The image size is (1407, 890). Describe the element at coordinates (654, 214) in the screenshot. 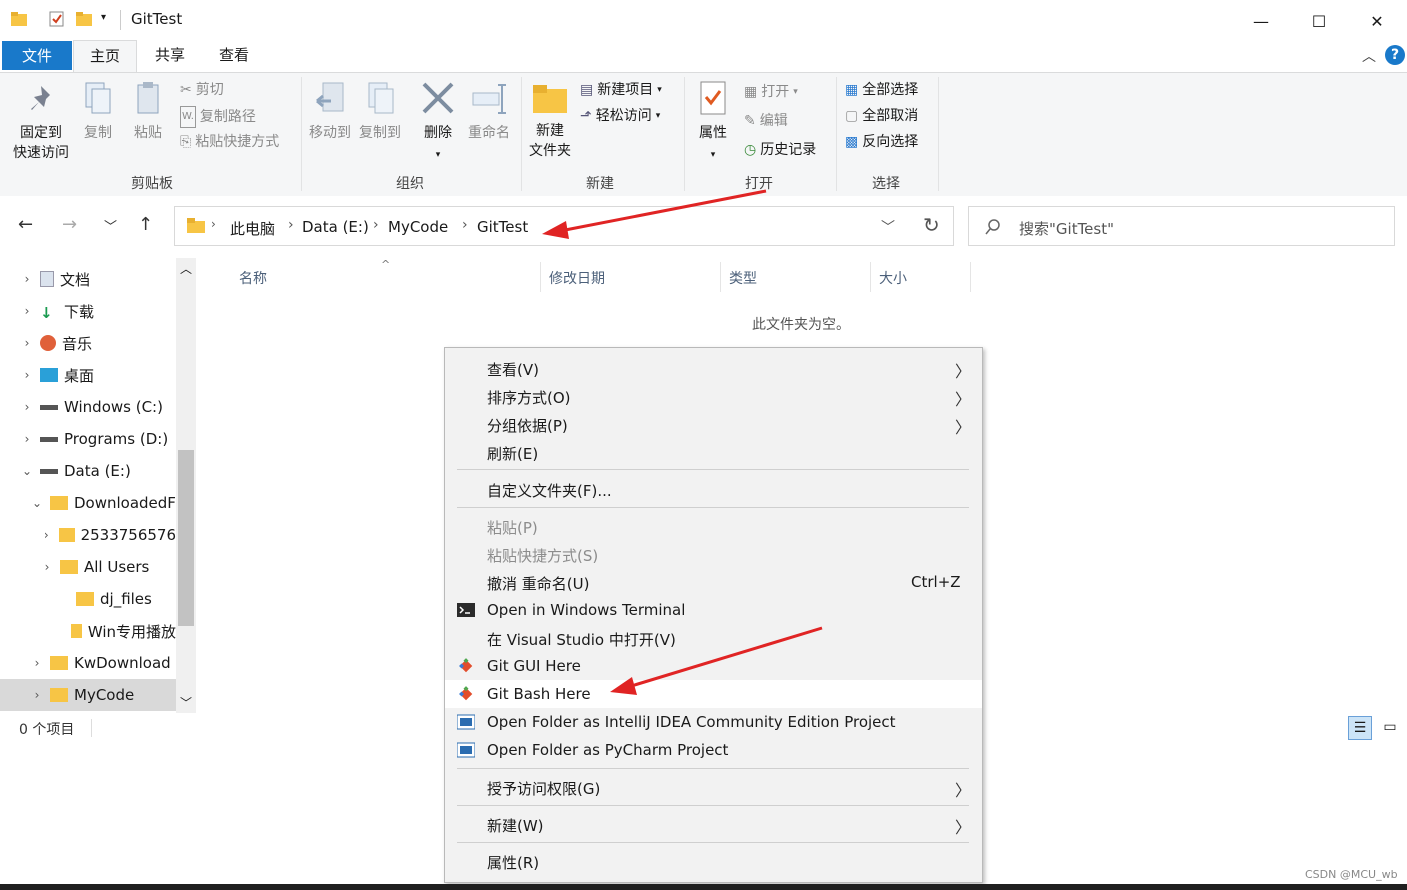

I see `annotation-arrow-address` at that location.